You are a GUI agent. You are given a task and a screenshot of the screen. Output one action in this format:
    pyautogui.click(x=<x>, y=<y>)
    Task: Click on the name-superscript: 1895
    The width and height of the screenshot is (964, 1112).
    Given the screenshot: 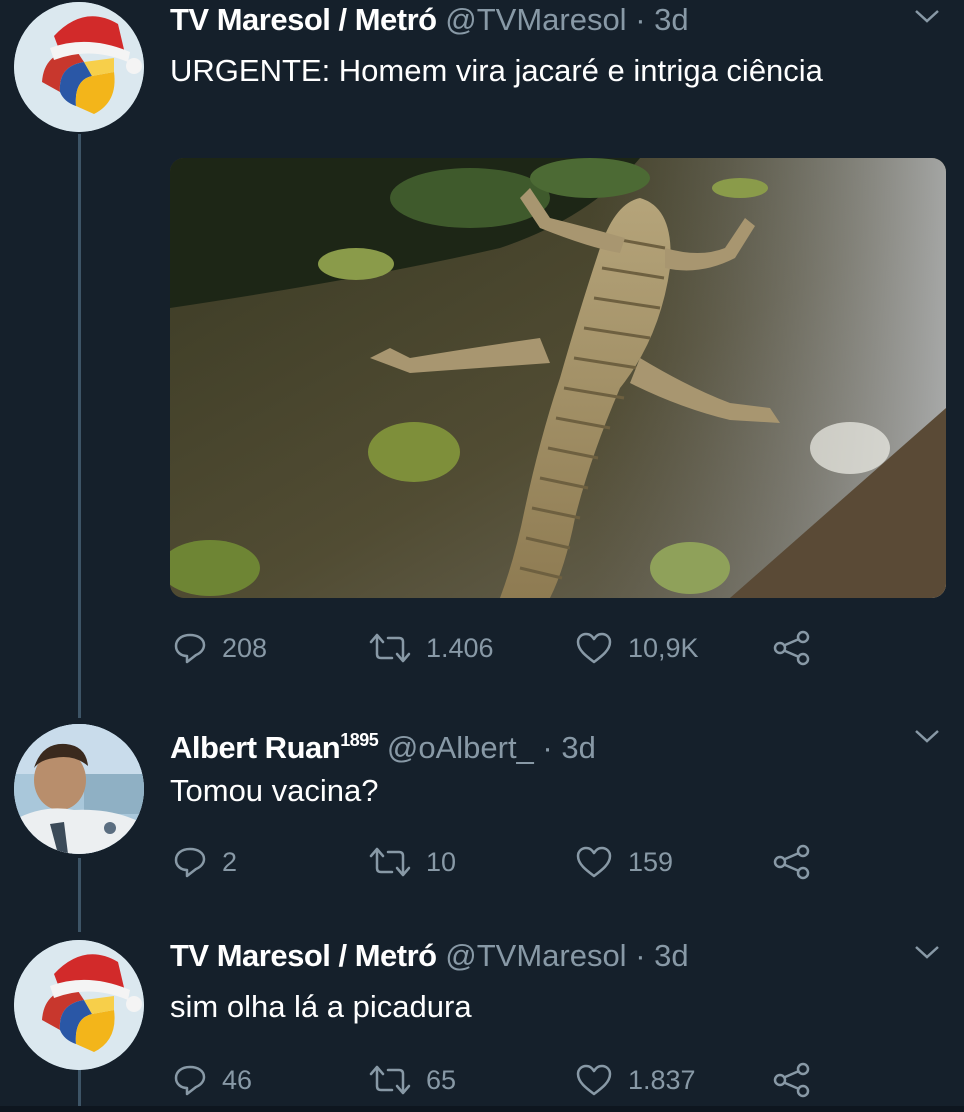 What is the action you would take?
    pyautogui.click(x=359, y=740)
    